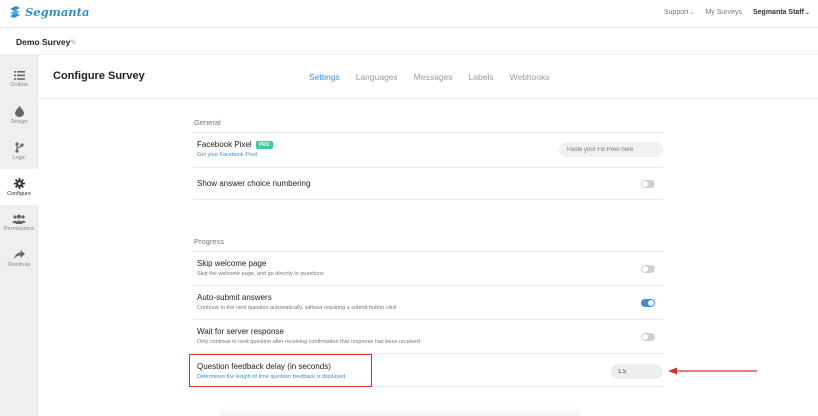 This screenshot has height=416, width=818. What do you see at coordinates (723, 12) in the screenshot?
I see `my-surveys-link: My Surveys` at bounding box center [723, 12].